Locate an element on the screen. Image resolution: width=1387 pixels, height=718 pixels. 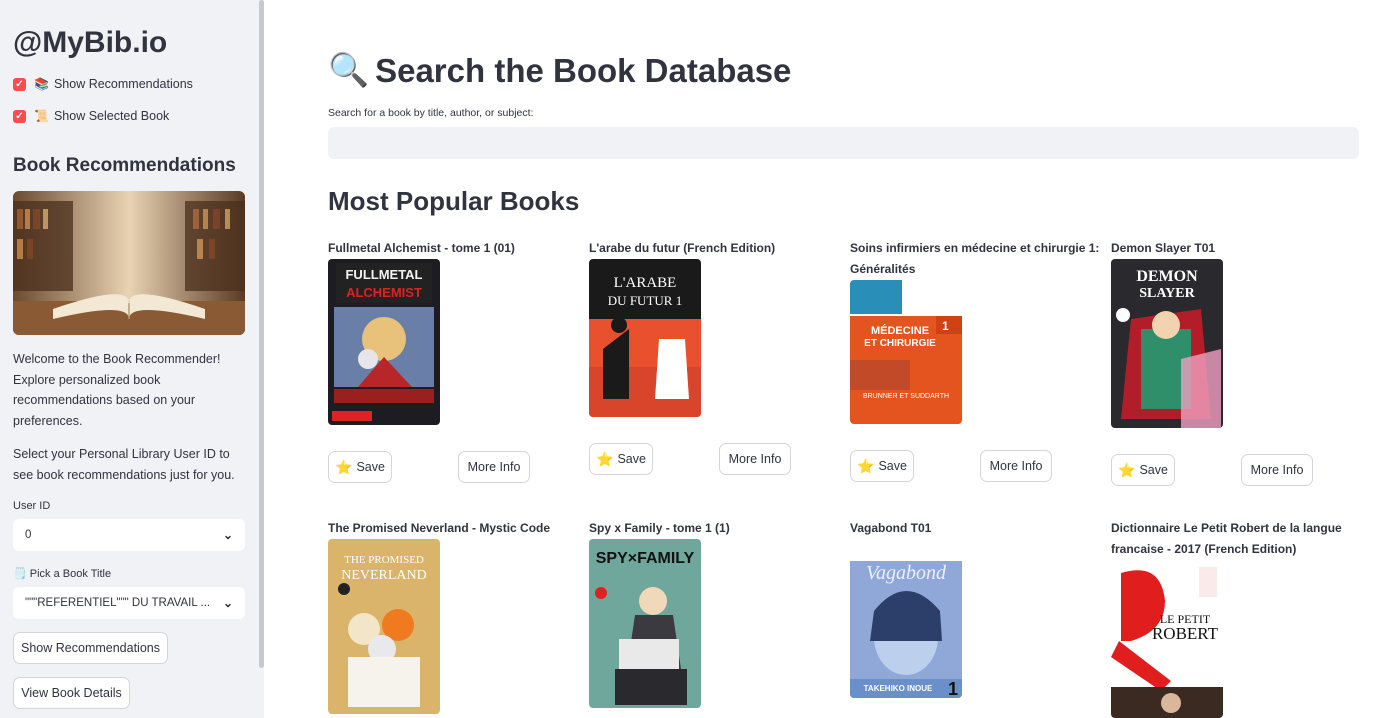
svg-text: ET CHIRURGIE is located at coordinates (900, 343).